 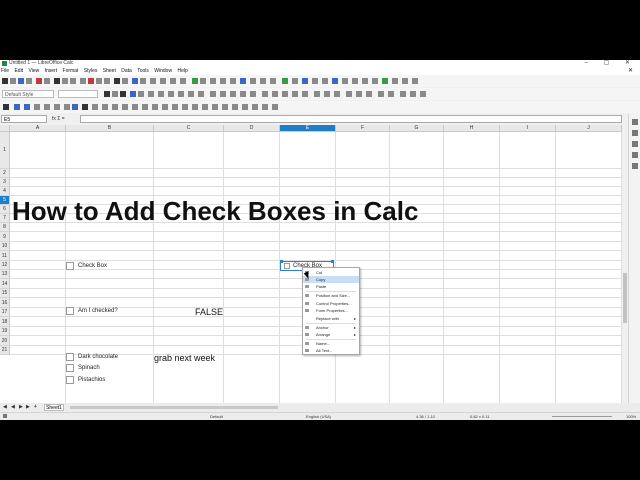 What do you see at coordinates (70, 311) in the screenshot?
I see `checkbox-am-i-checked` at bounding box center [70, 311].